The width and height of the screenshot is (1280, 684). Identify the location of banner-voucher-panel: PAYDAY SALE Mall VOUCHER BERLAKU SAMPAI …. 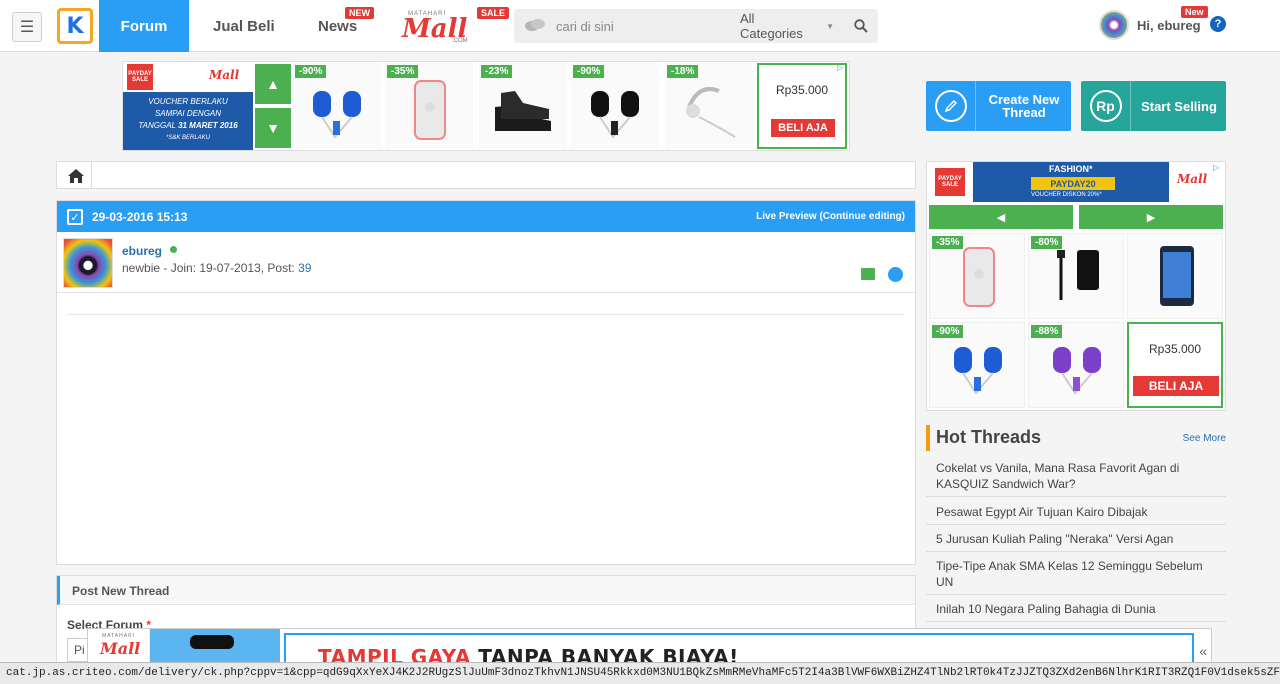
(188, 106).